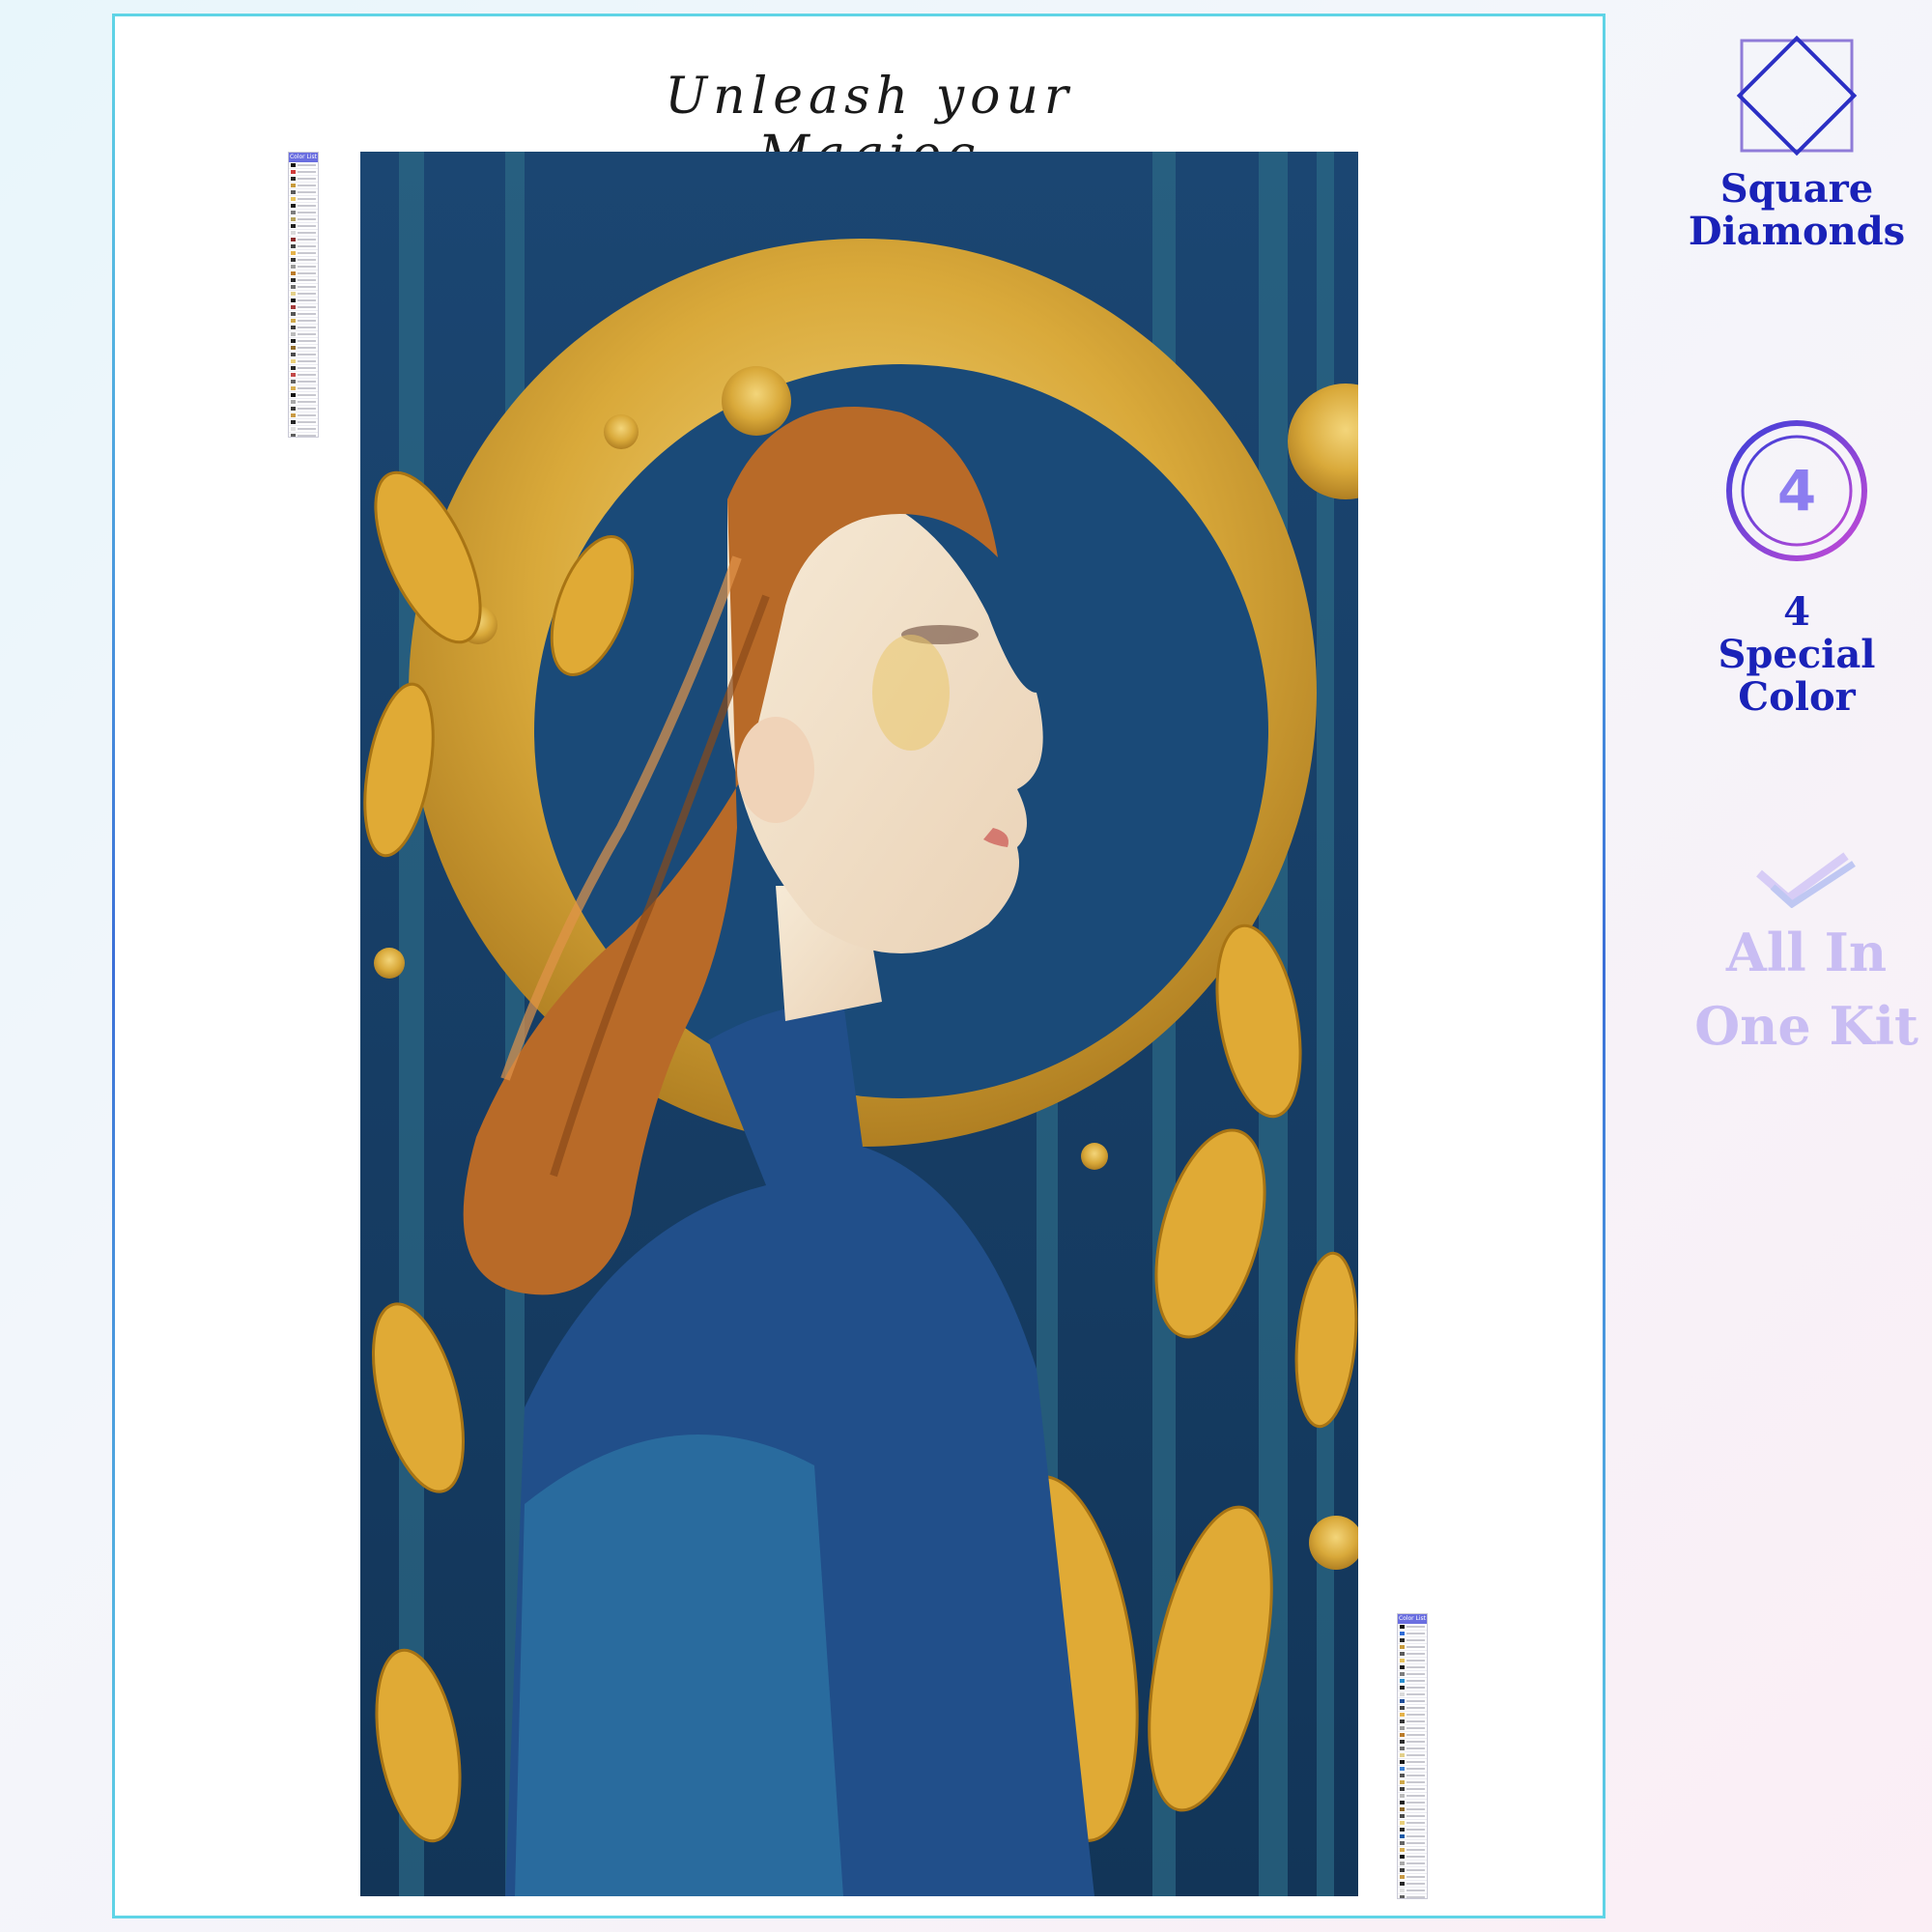 Image resolution: width=1932 pixels, height=1932 pixels. What do you see at coordinates (303, 157) in the screenshot?
I see `legend-header: Color List` at bounding box center [303, 157].